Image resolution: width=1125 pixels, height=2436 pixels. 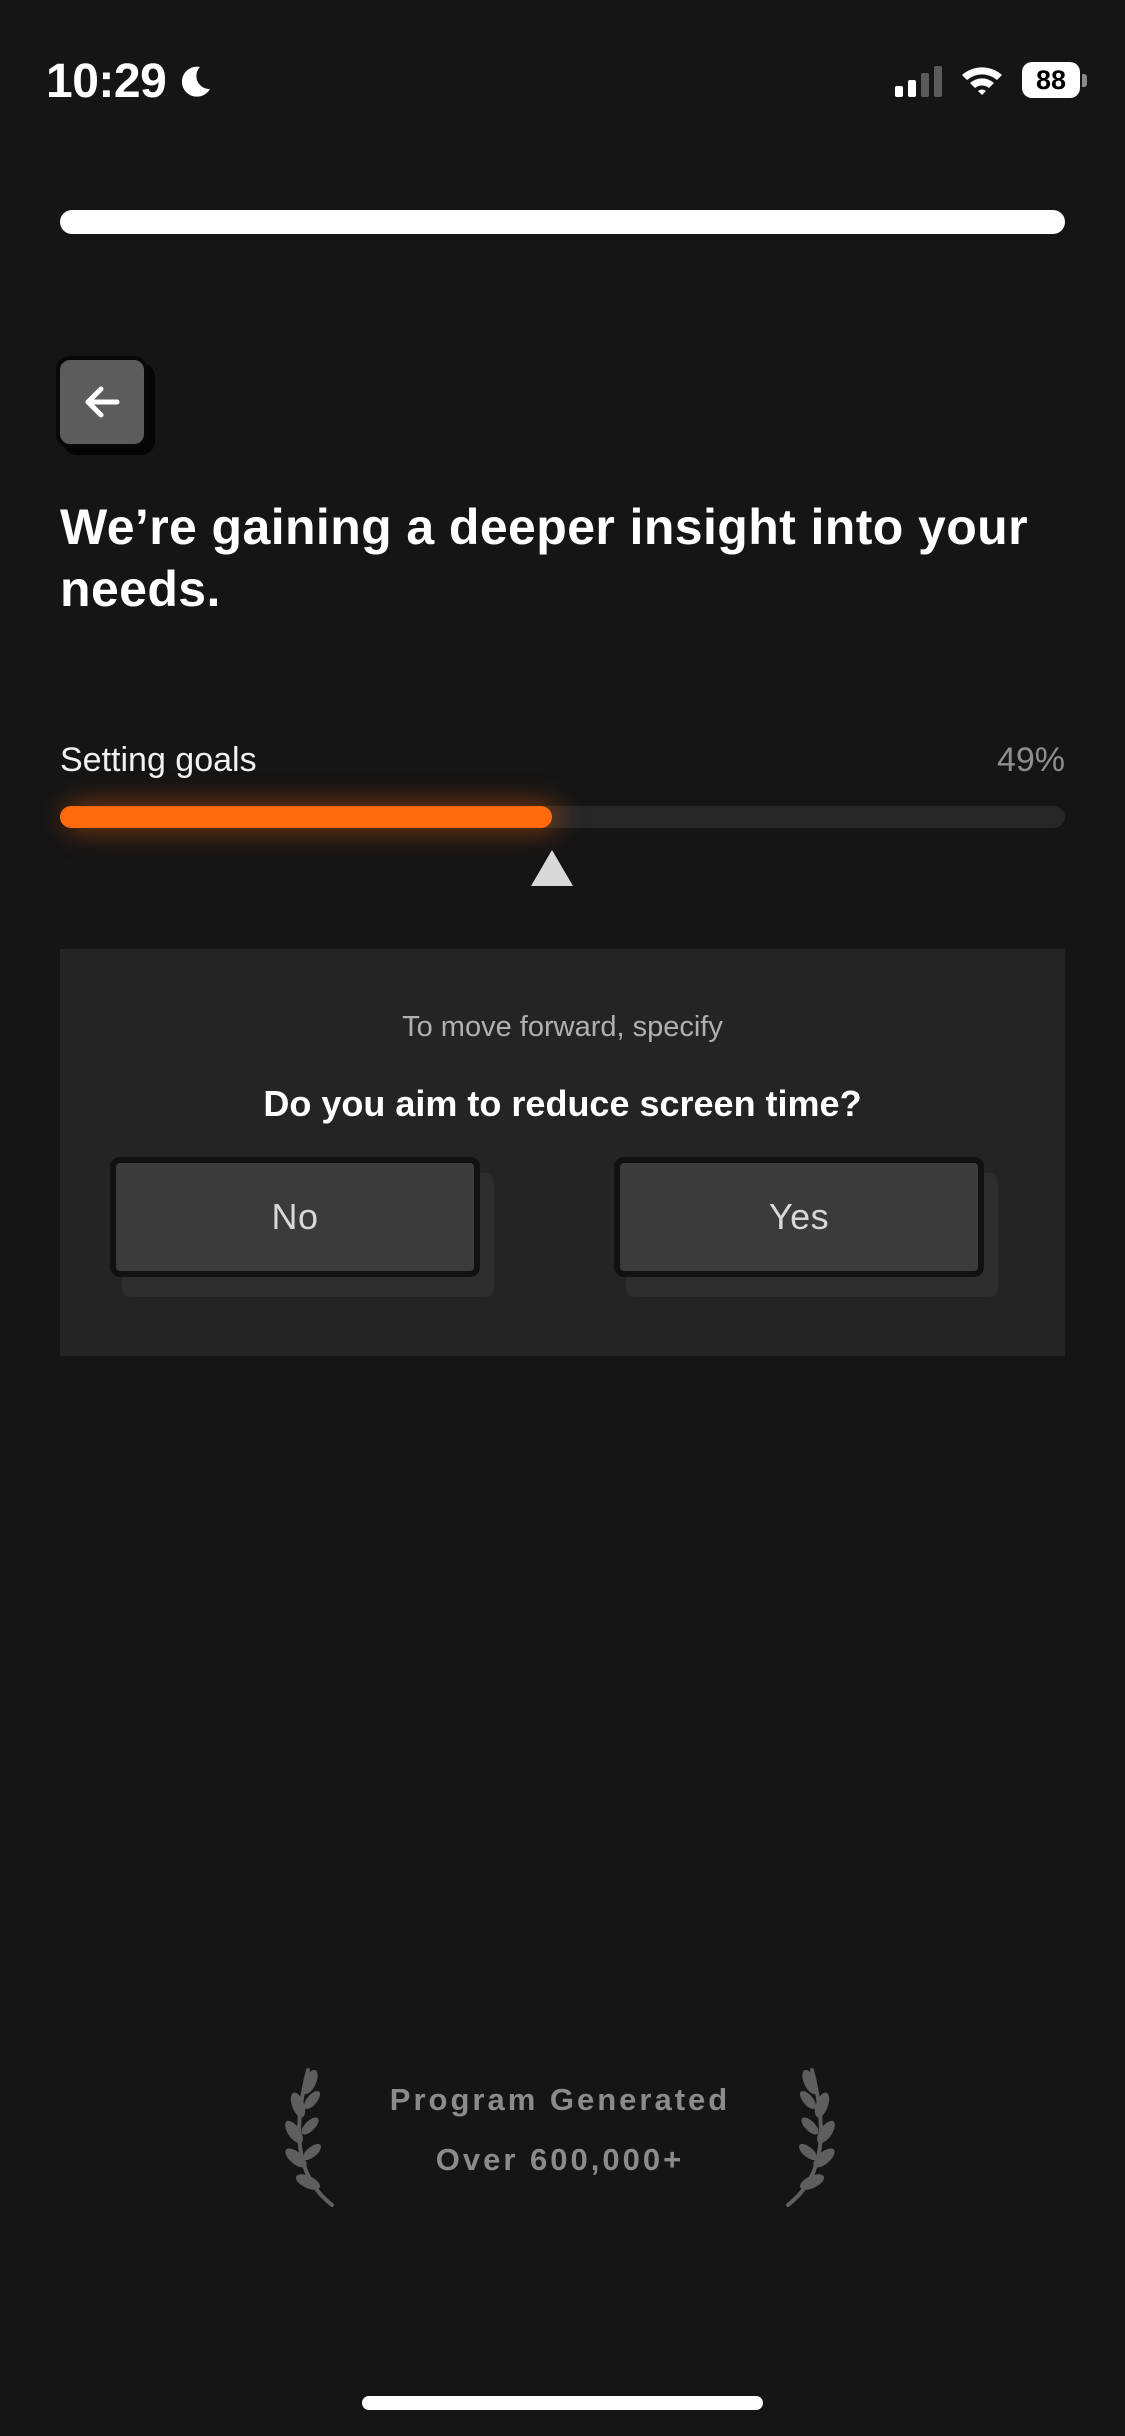 I want to click on answer-no-option: No, so click(x=302, y=1227).